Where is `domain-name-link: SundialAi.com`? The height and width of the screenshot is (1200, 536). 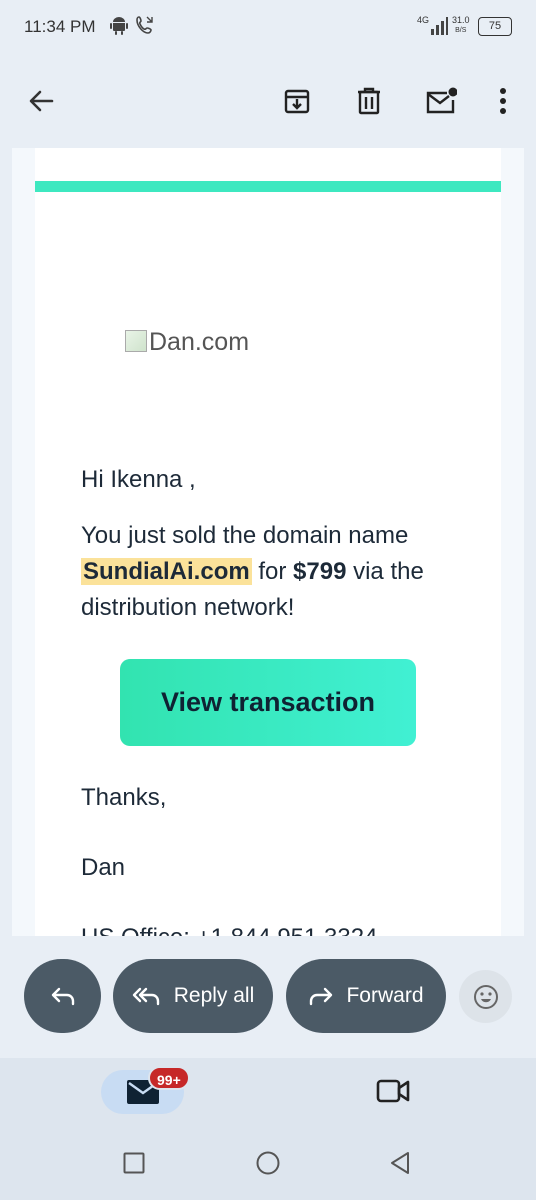
domain-name-link: SundialAi.com is located at coordinates (166, 571).